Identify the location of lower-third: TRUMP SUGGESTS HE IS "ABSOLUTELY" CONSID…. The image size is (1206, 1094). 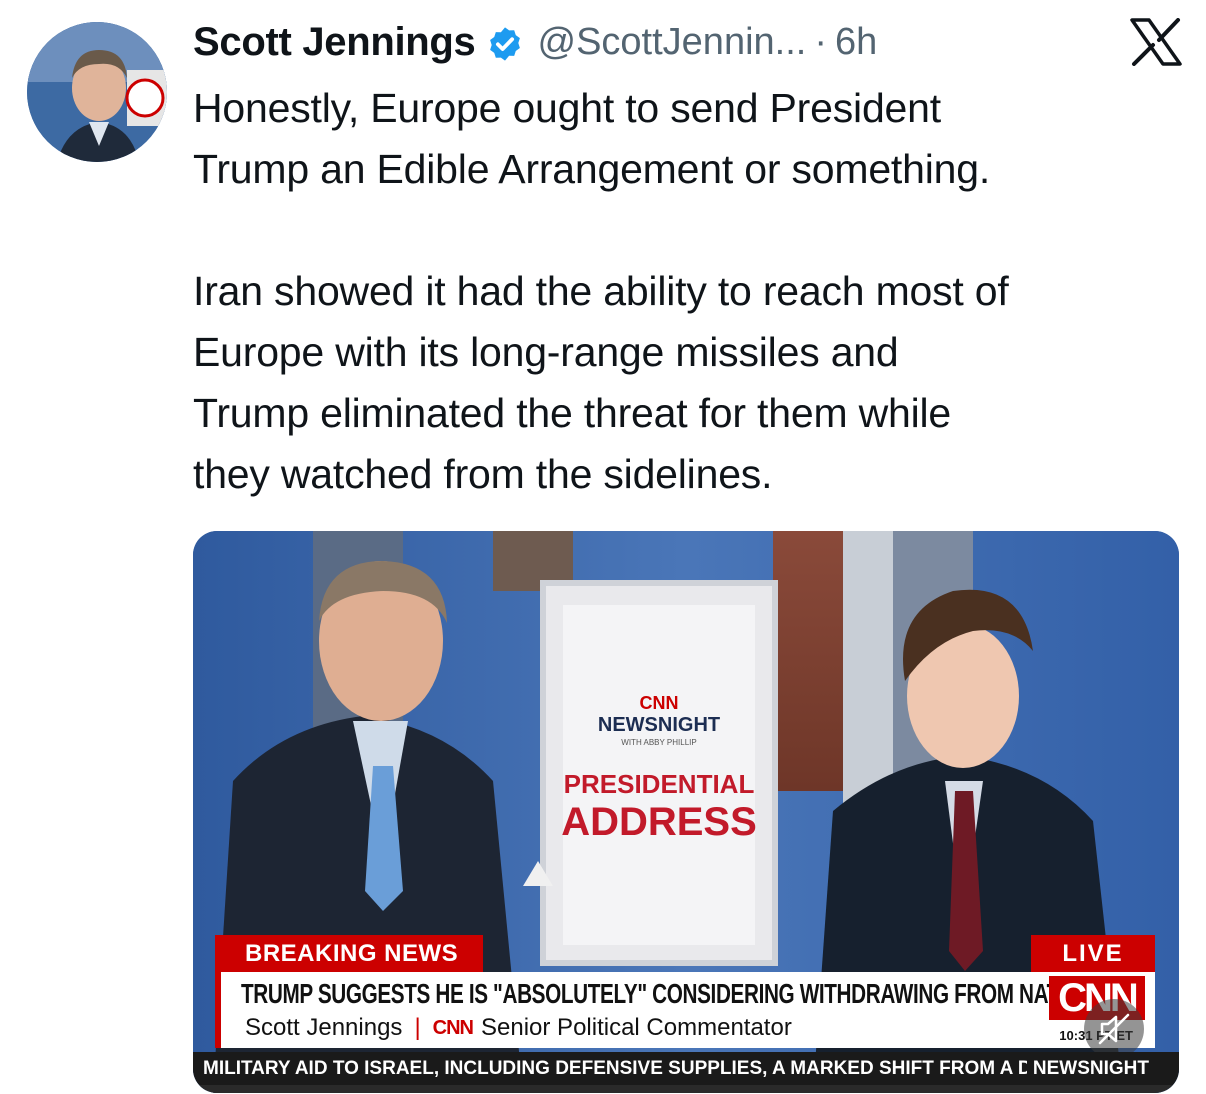
(685, 1010).